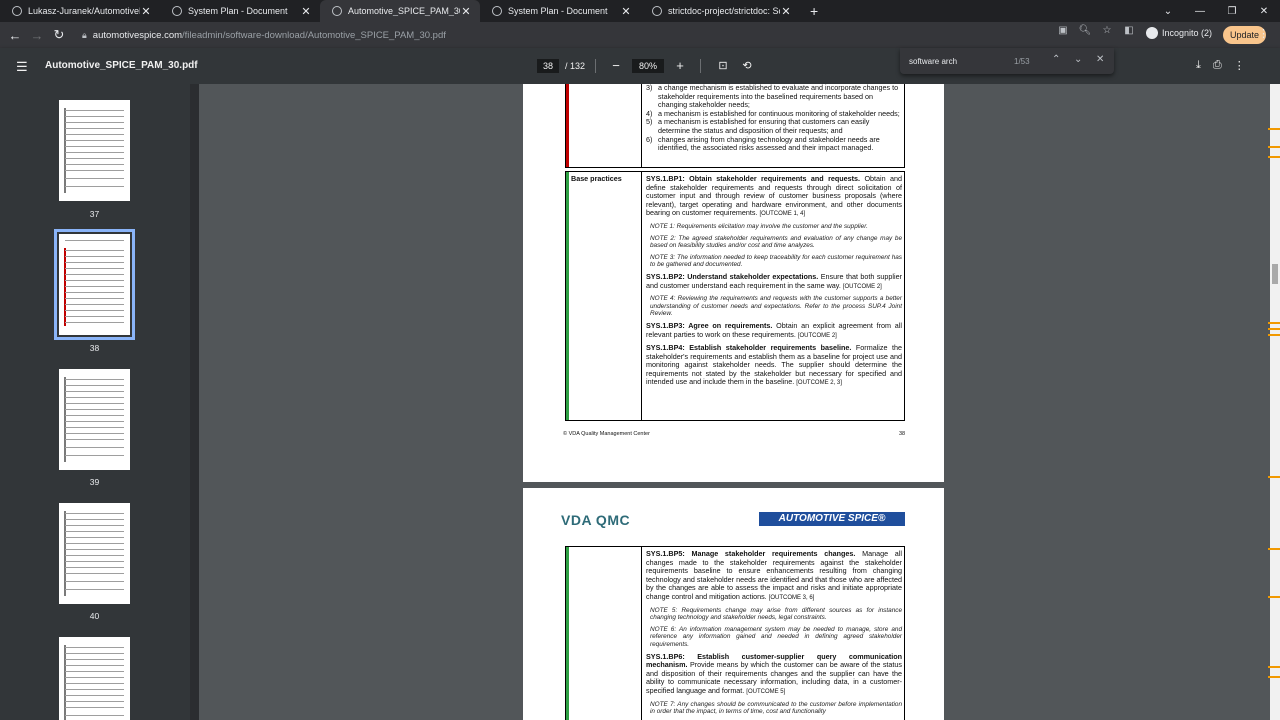 The height and width of the screenshot is (720, 1280). Describe the element at coordinates (560, 11) in the screenshot. I see `tab-system-plan-2: System Plan - Document ✕` at that location.